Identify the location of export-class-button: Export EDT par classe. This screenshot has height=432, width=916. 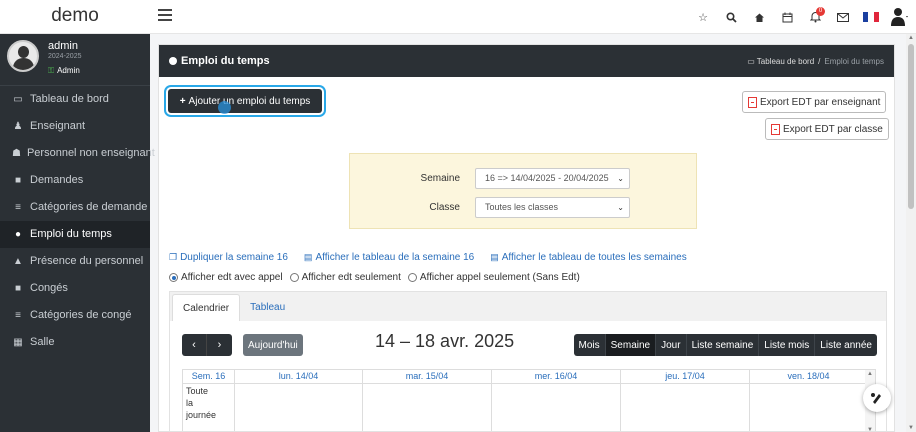
(827, 129).